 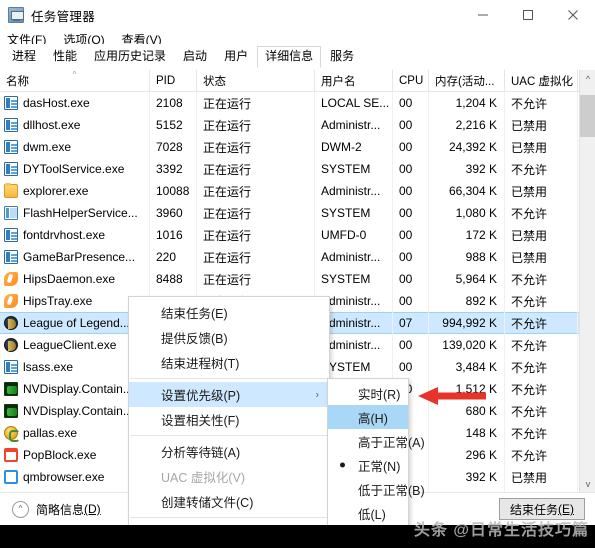 I want to click on maximize-button, so click(x=527, y=15).